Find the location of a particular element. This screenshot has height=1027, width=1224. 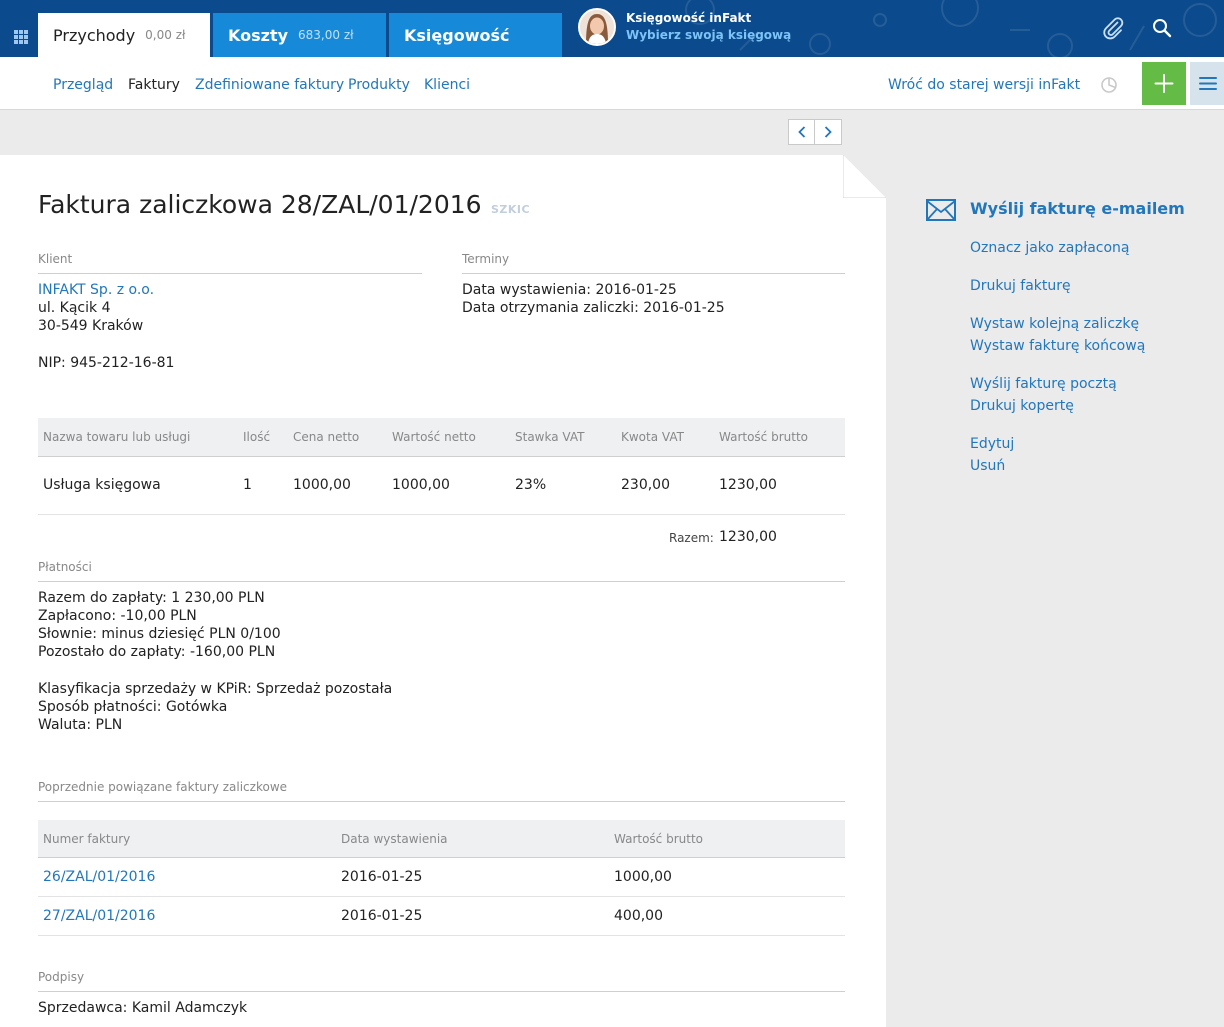

item-vat-amount: 230,00 is located at coordinates (645, 485).